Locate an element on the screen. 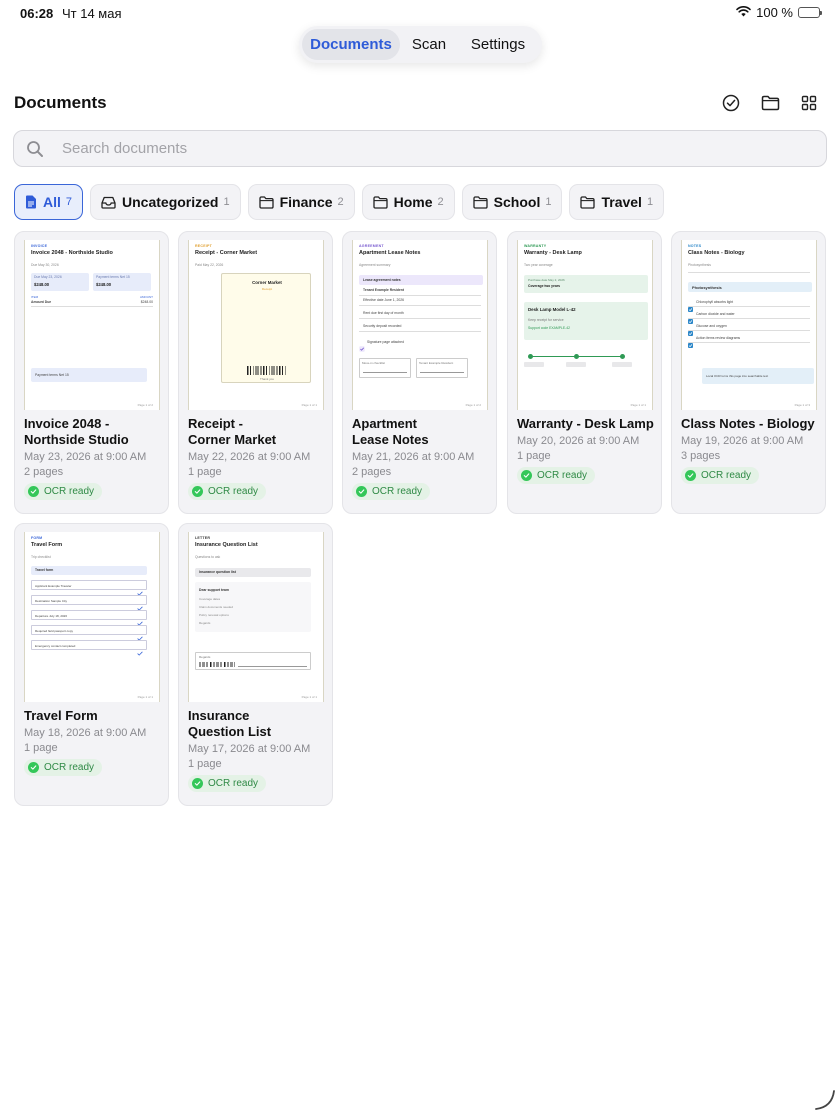  signature-icon is located at coordinates (217, 664).